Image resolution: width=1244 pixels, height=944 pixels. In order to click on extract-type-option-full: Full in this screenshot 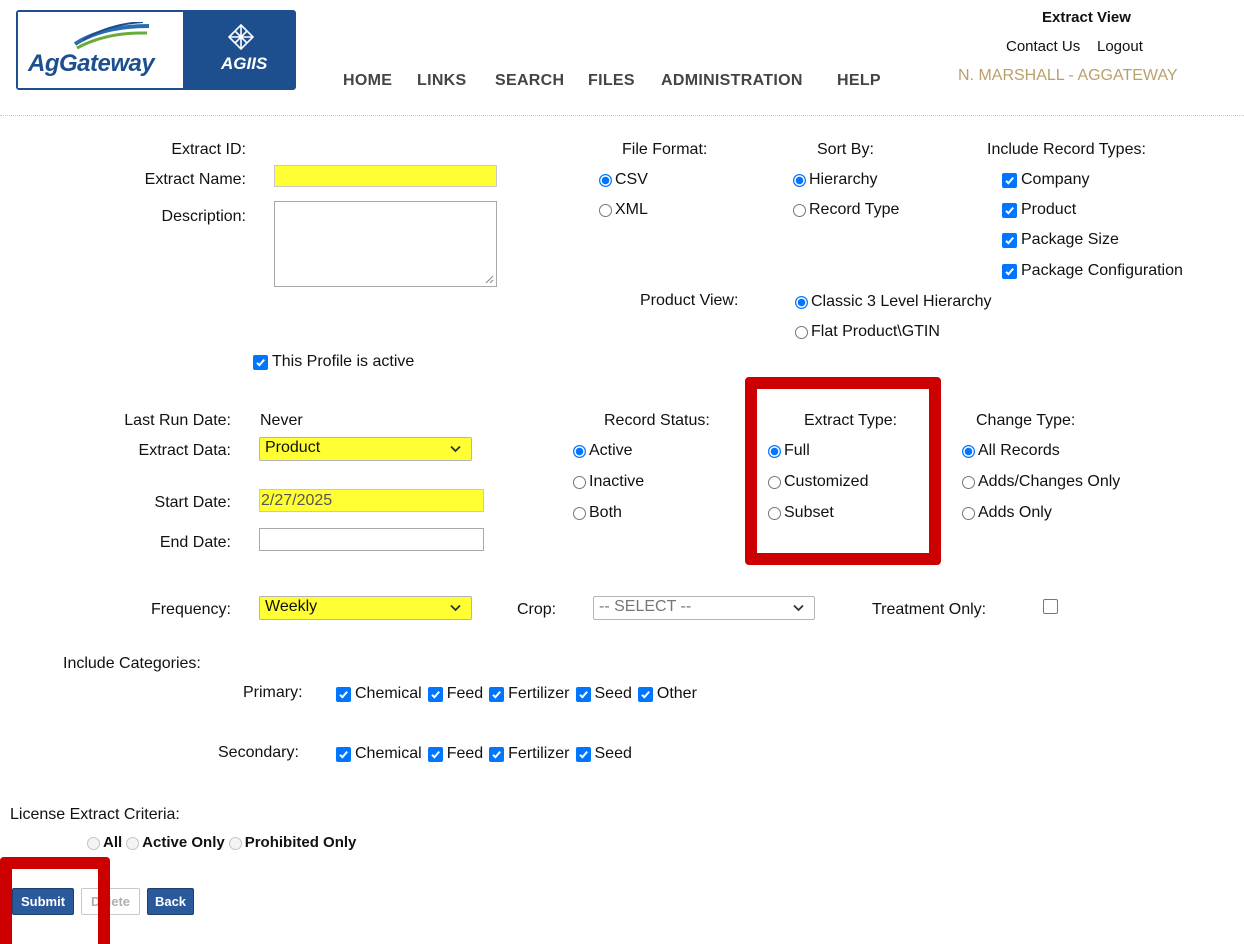, I will do `click(789, 451)`.